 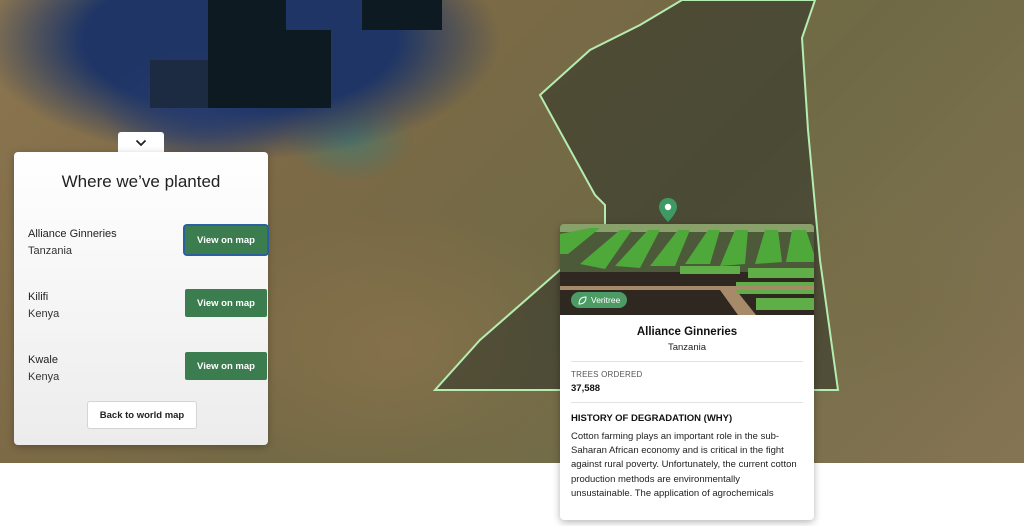 I want to click on chevron-down-icon, so click(x=141, y=143).